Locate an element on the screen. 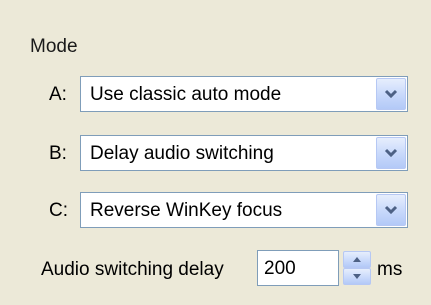  audio-delay-input: 200 is located at coordinates (298, 268).